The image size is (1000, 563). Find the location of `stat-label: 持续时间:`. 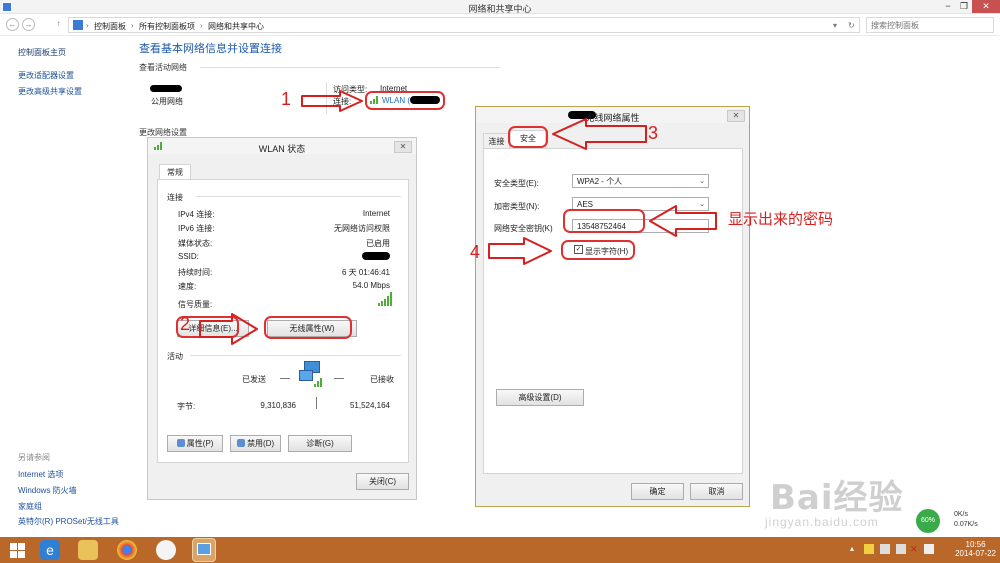

stat-label: 持续时间: is located at coordinates (195, 272).